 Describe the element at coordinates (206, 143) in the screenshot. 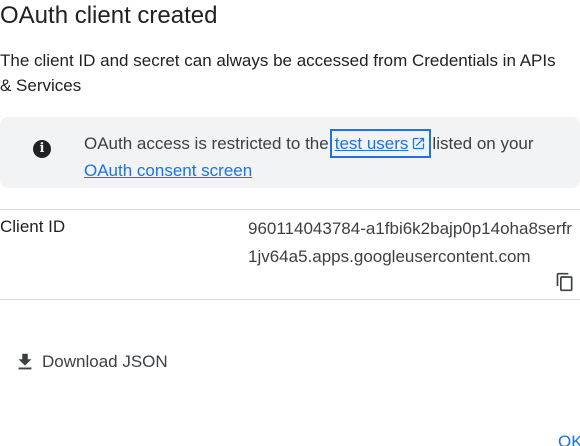

I see `banner-text-before: OAuth access is restricted to the` at that location.